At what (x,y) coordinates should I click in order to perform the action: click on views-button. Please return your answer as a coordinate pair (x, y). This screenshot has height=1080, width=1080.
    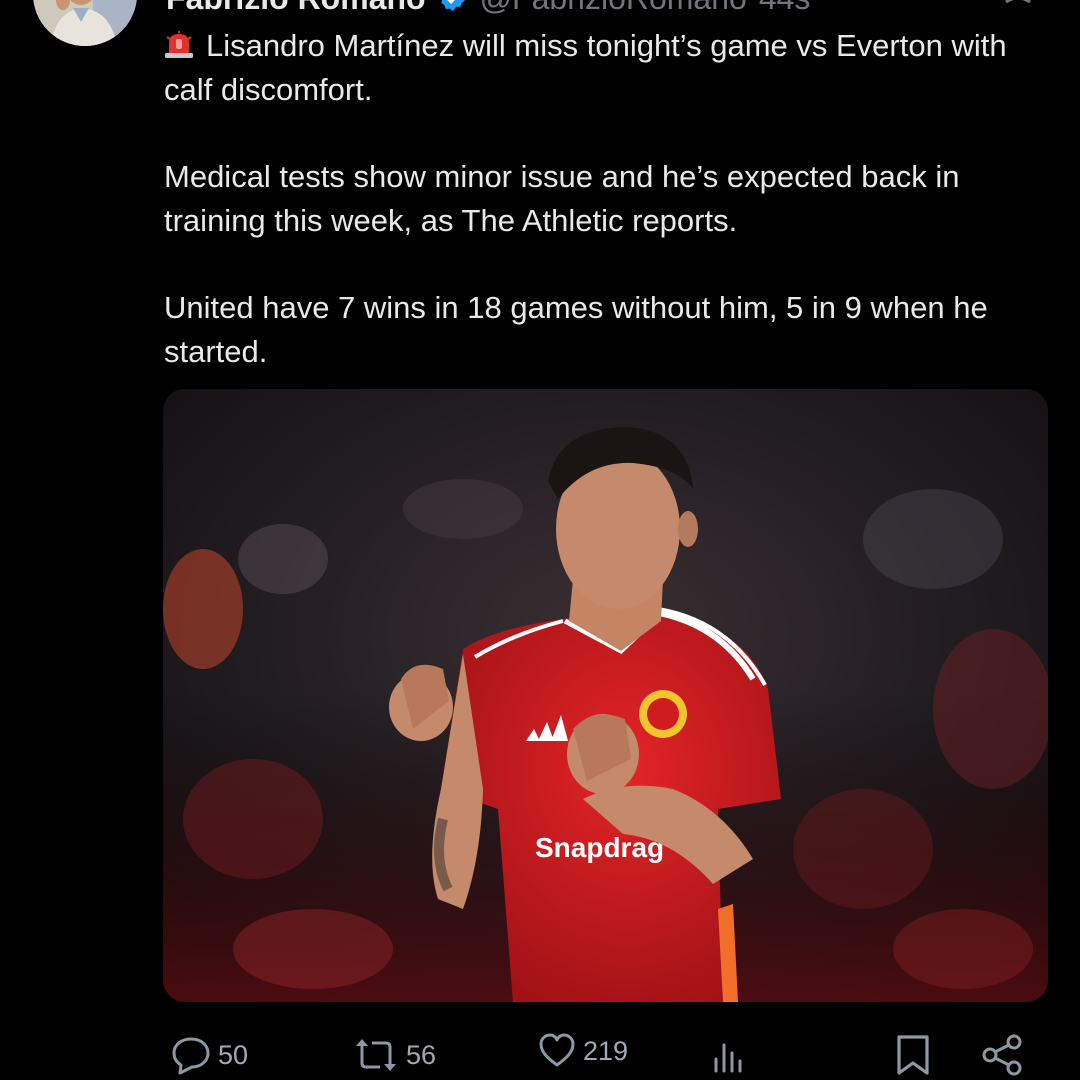
    Looking at the image, I should click on (728, 1055).